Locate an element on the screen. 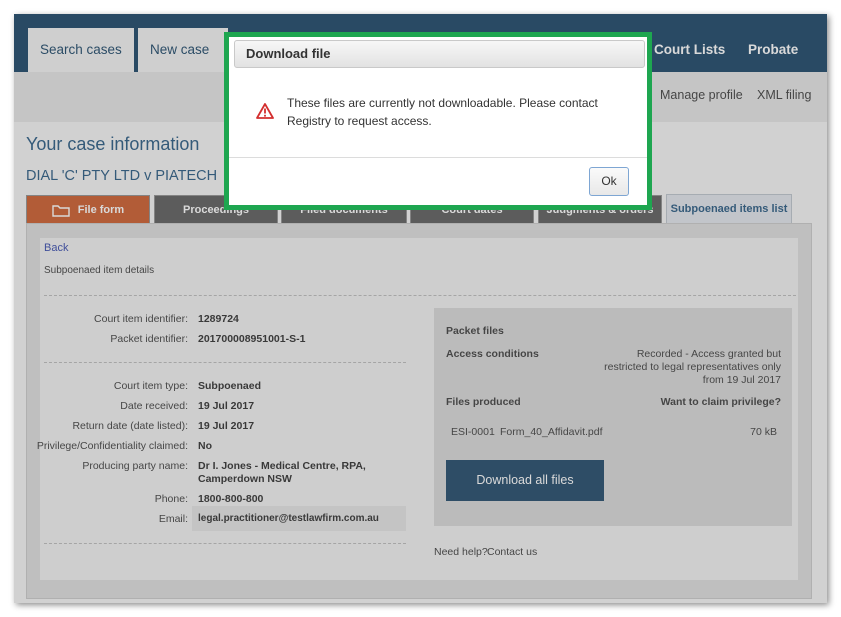 This screenshot has width=841, height=617. ok-button: Ok is located at coordinates (609, 181).